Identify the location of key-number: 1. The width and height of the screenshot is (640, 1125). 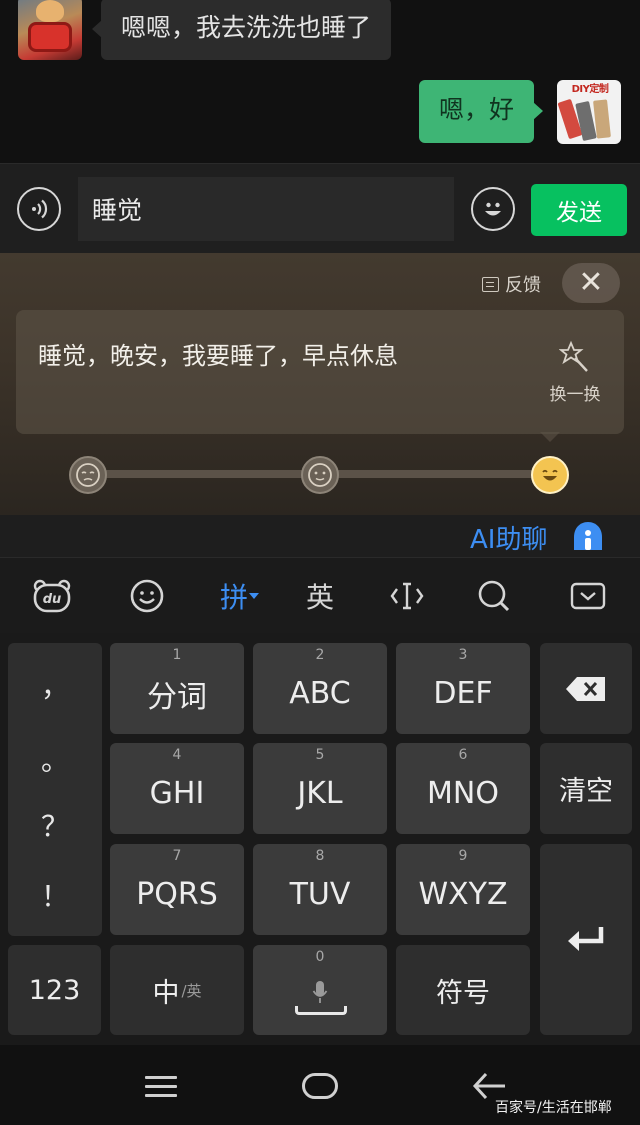
(177, 655).